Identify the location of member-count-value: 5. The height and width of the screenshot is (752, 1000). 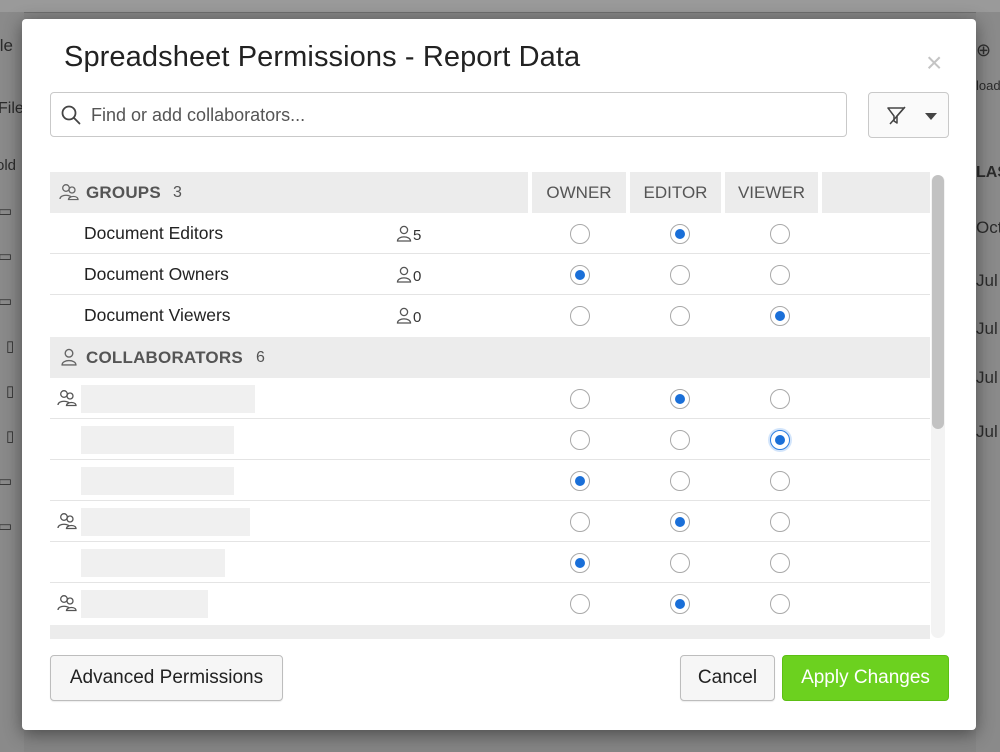
(417, 235).